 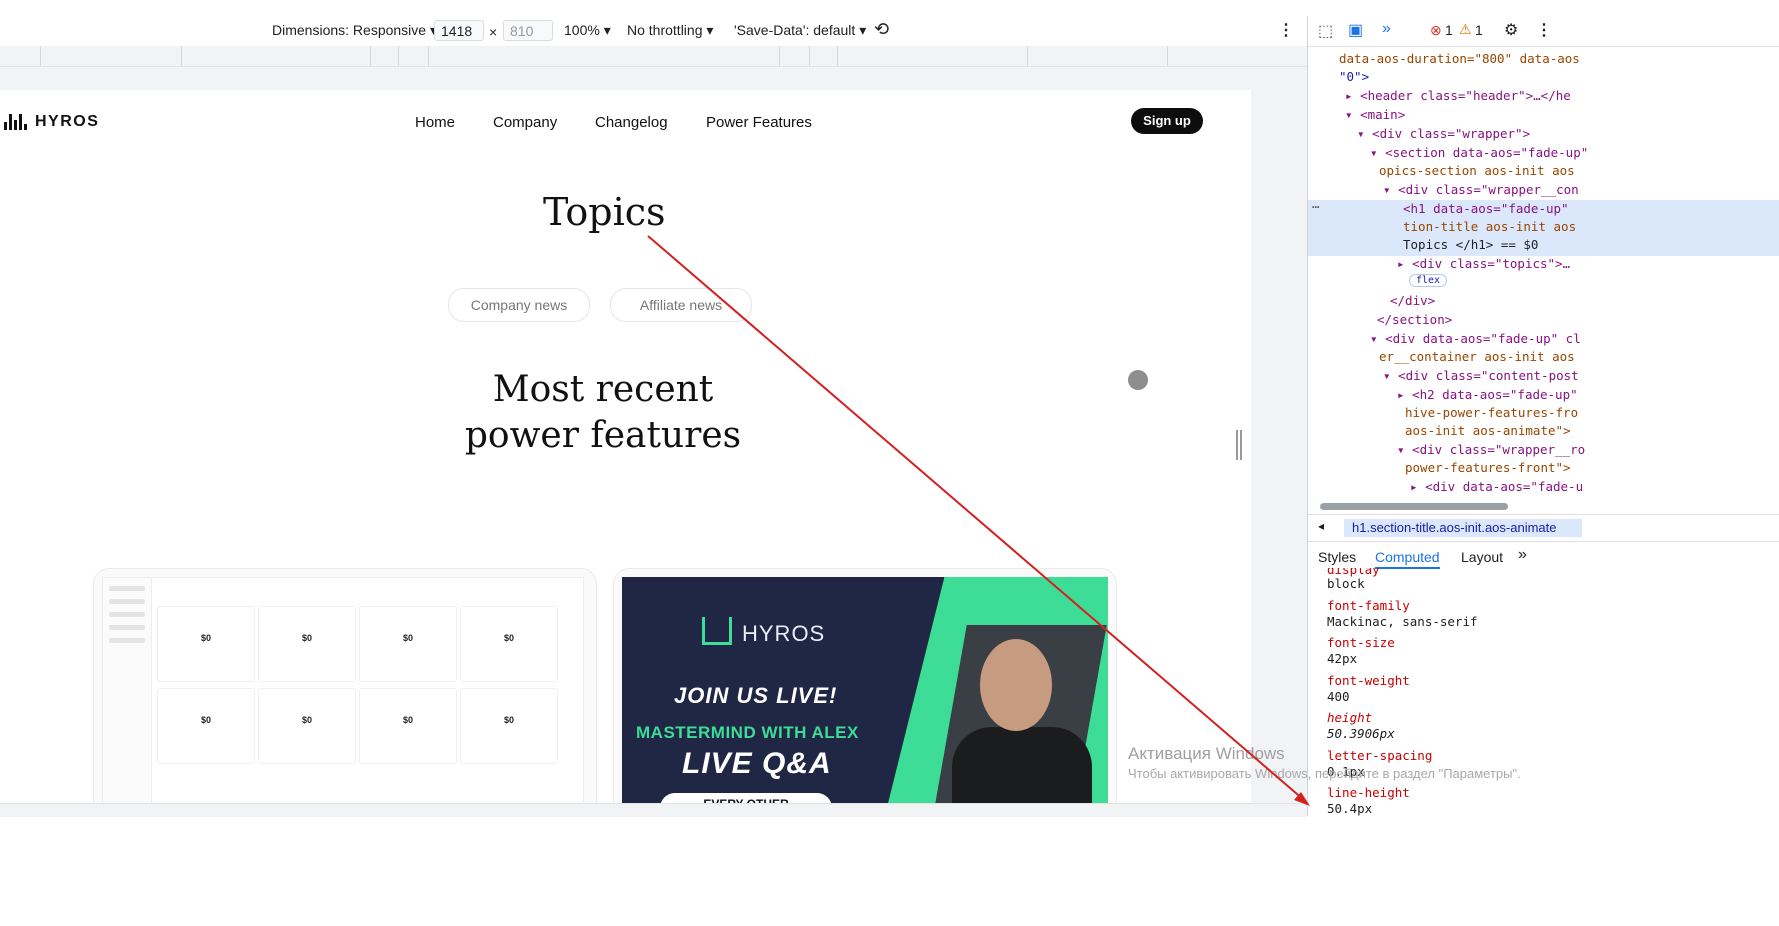 What do you see at coordinates (1167, 121) in the screenshot?
I see `signup-button: Sign up` at bounding box center [1167, 121].